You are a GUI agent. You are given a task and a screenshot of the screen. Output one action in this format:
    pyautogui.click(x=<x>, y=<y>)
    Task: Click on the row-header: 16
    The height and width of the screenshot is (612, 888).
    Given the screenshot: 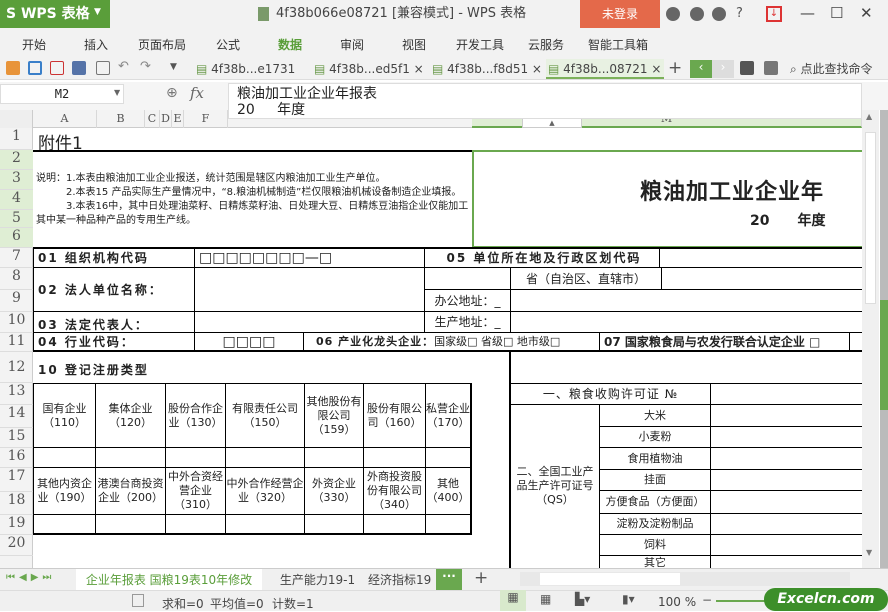 What is the action you would take?
    pyautogui.click(x=16, y=458)
    